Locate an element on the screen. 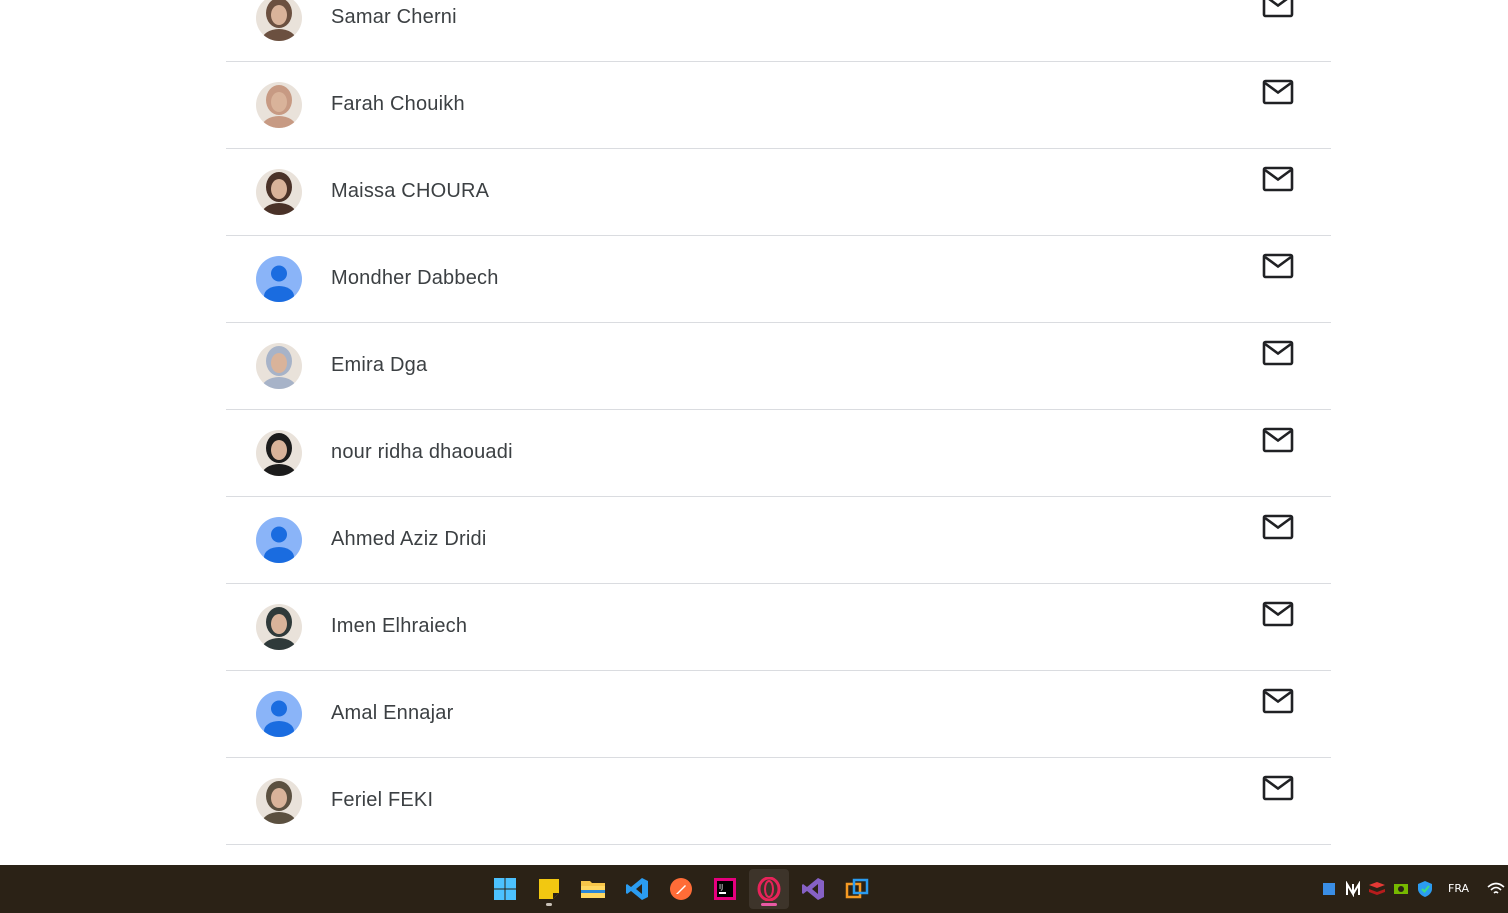 Image resolution: width=1508 pixels, height=913 pixels. nvidia-icon is located at coordinates (1401, 889).